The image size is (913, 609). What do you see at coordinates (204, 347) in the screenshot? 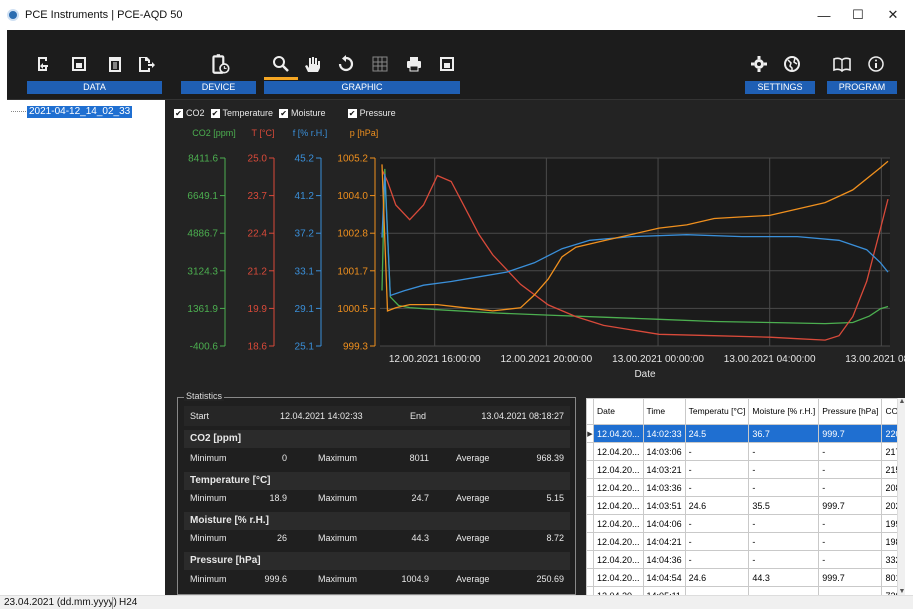
I see `y-tick-label: -400.6` at bounding box center [204, 347].